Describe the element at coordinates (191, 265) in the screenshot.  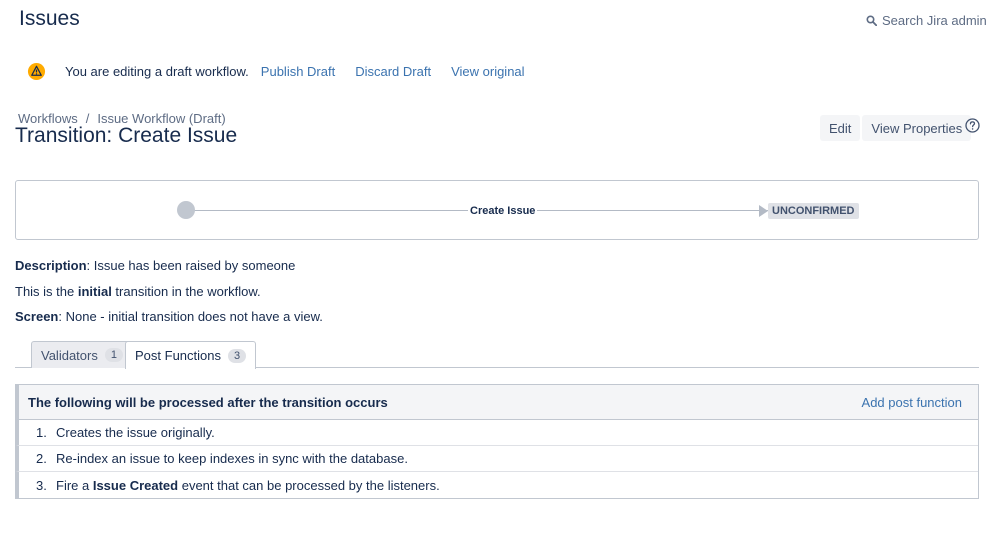
I see `description-text: : Issue has been raised by someone` at that location.